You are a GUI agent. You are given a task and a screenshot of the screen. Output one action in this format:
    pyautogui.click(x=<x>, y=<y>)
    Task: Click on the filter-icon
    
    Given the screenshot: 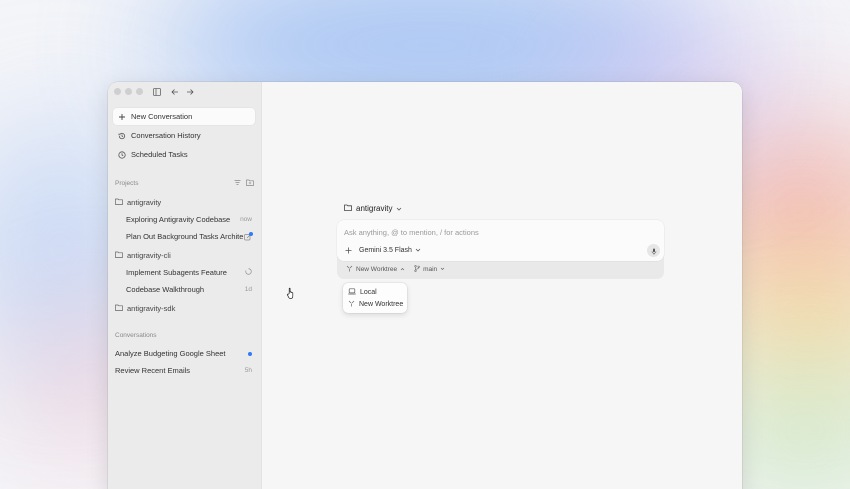 What is the action you would take?
    pyautogui.click(x=237, y=183)
    